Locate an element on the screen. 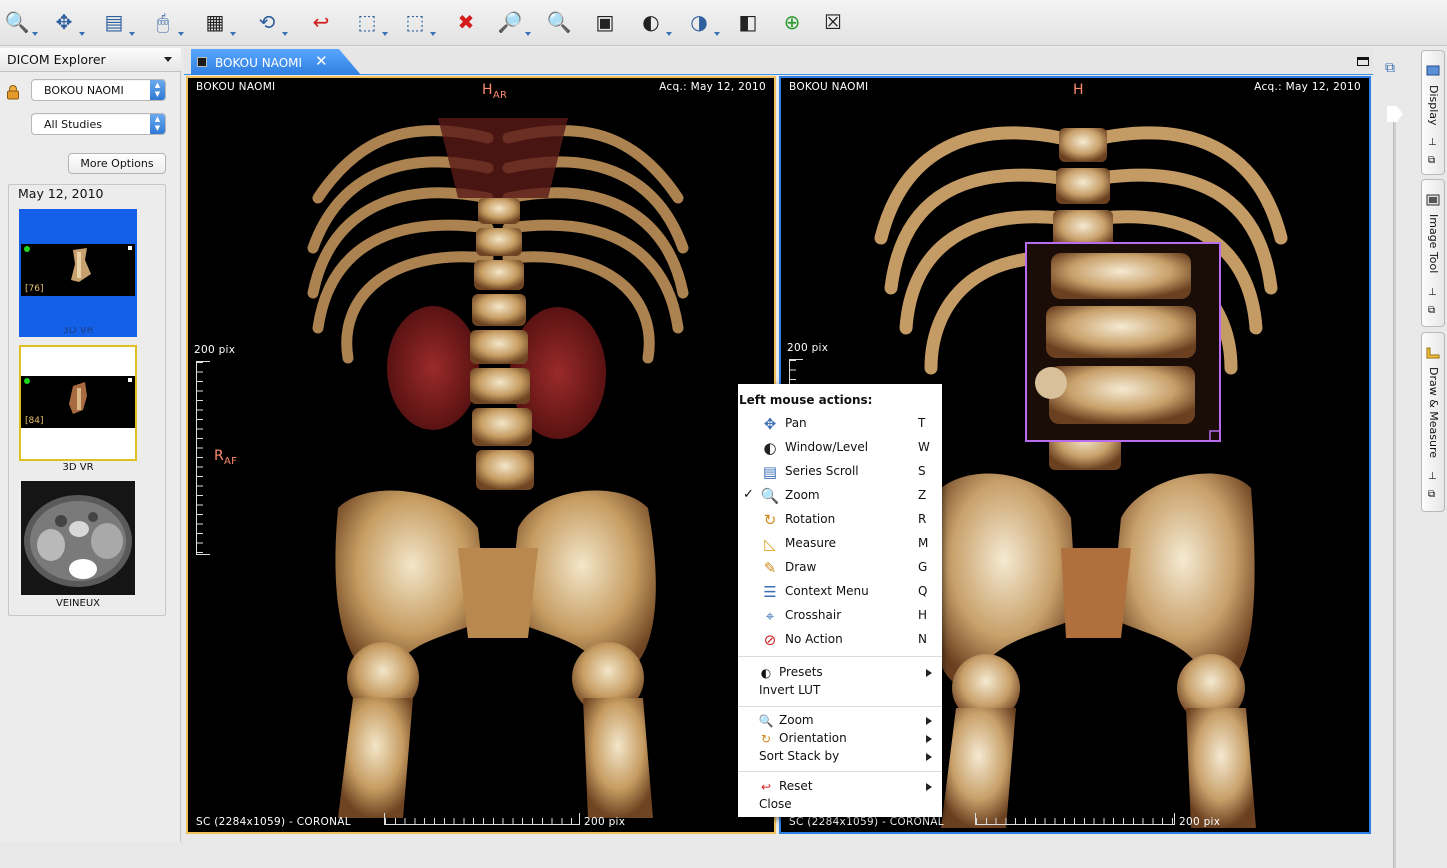 This screenshot has height=868, width=1447. select-roi-icon: ⬚ is located at coordinates (367, 22).